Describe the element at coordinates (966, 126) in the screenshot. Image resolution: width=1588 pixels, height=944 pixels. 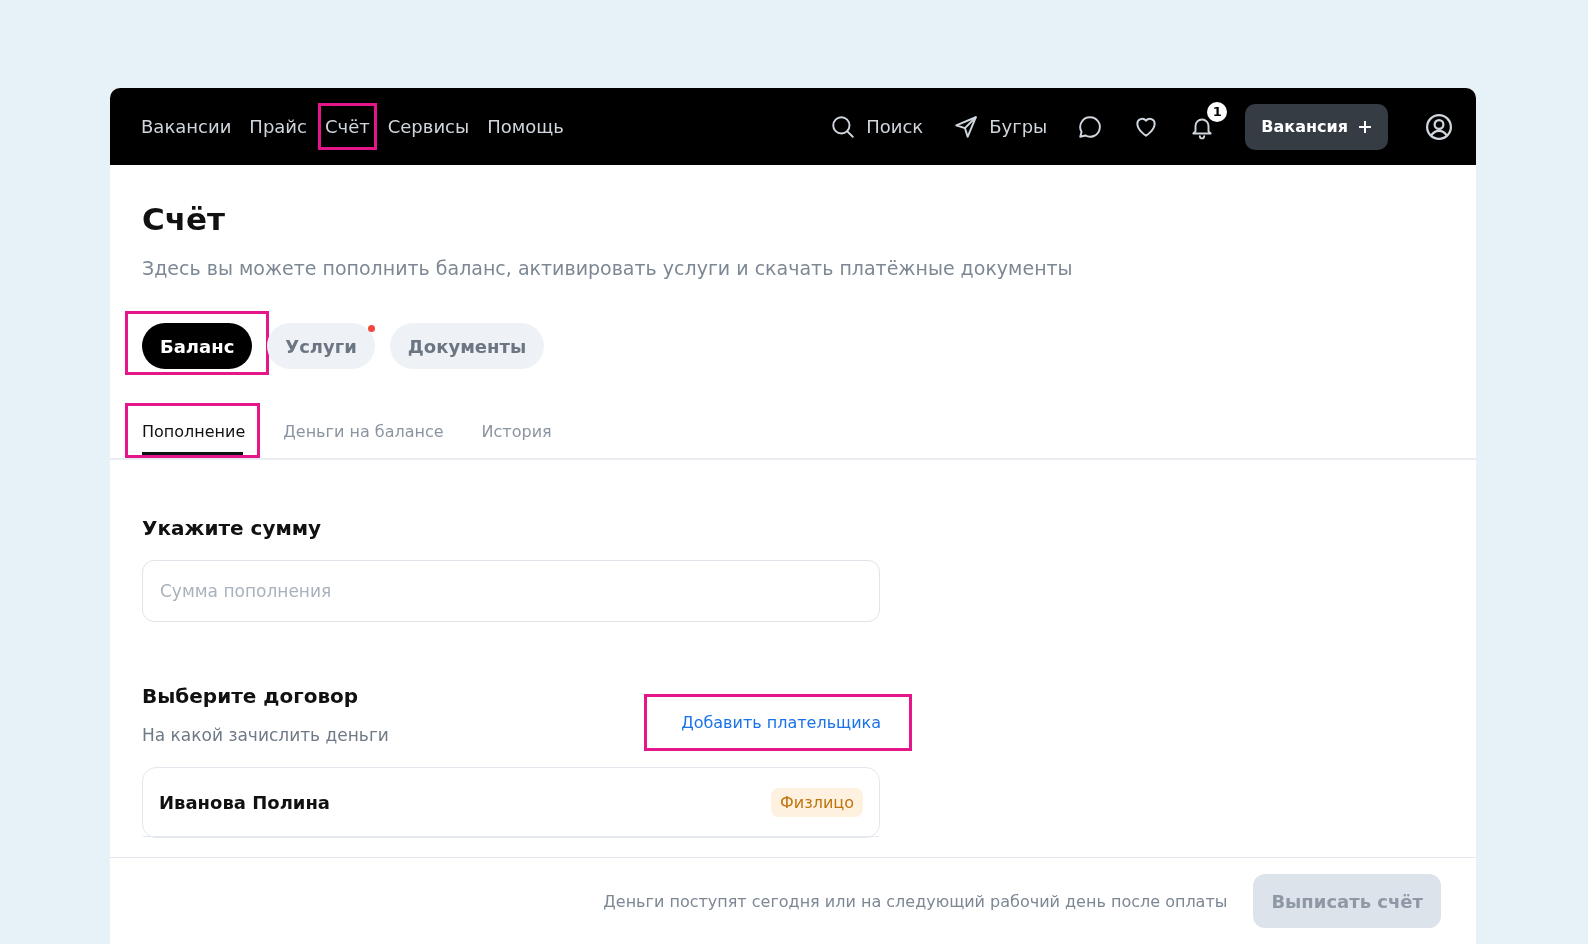
I see `paper-plane-icon` at that location.